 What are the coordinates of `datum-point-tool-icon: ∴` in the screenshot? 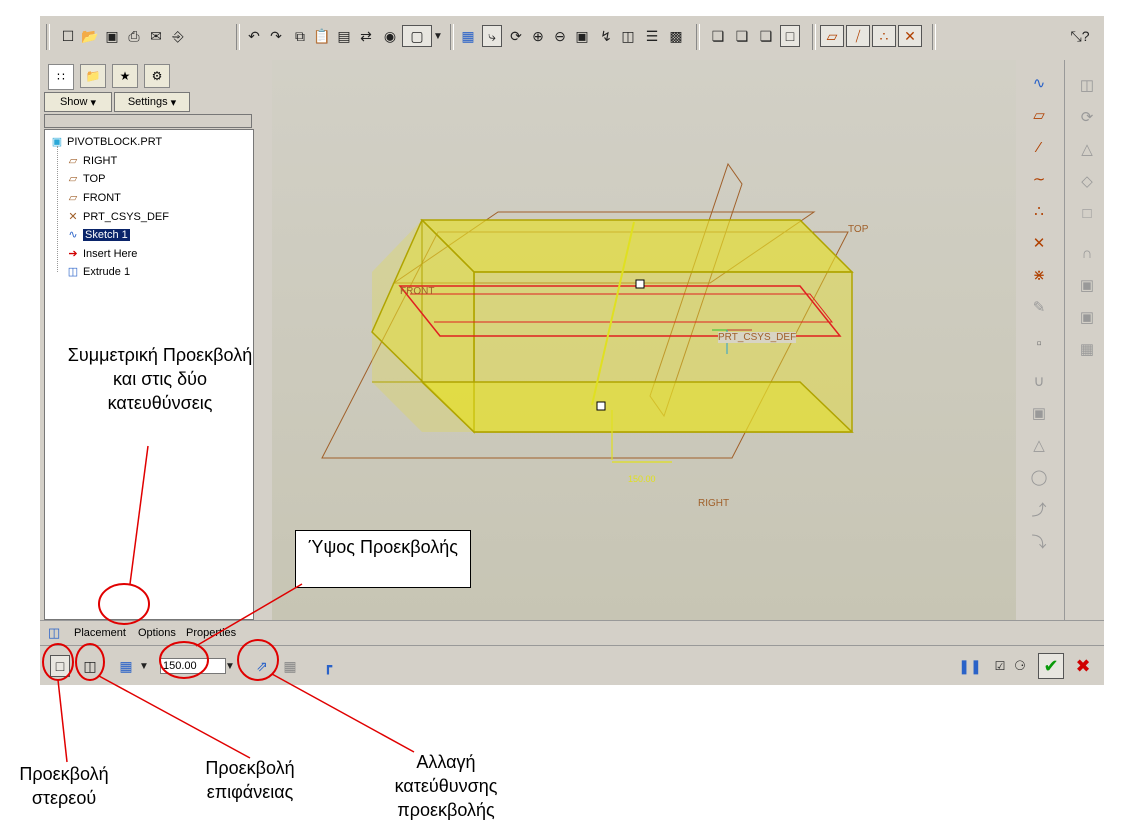 It's located at (1039, 211).